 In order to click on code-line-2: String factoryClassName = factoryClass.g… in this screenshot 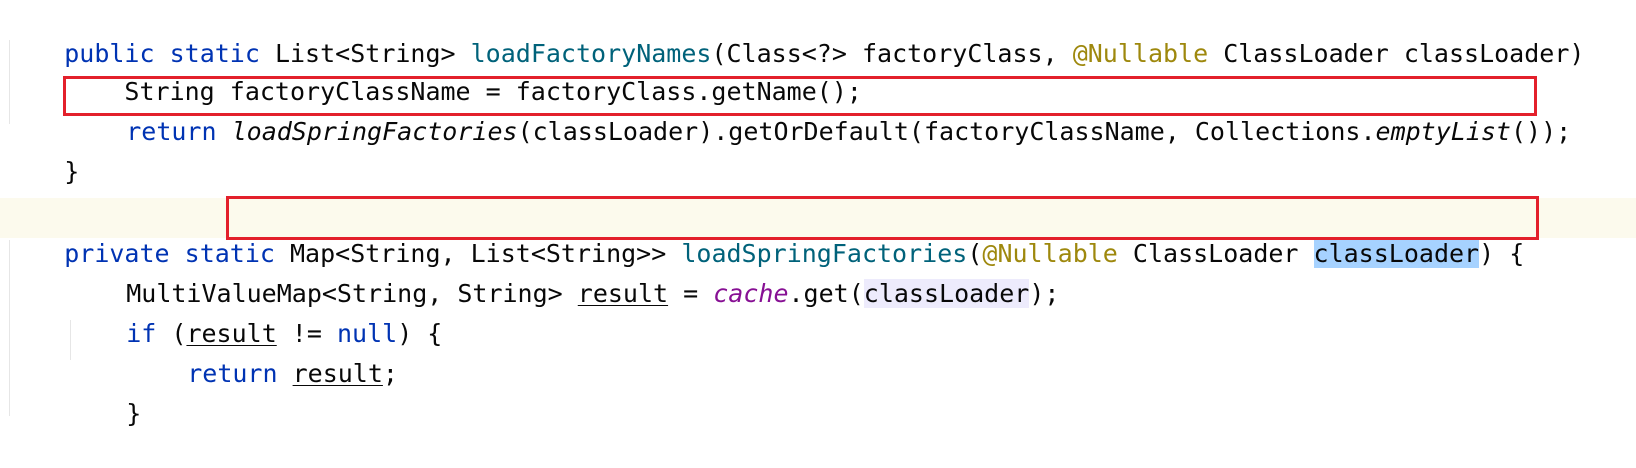, I will do `click(433, 72)`.